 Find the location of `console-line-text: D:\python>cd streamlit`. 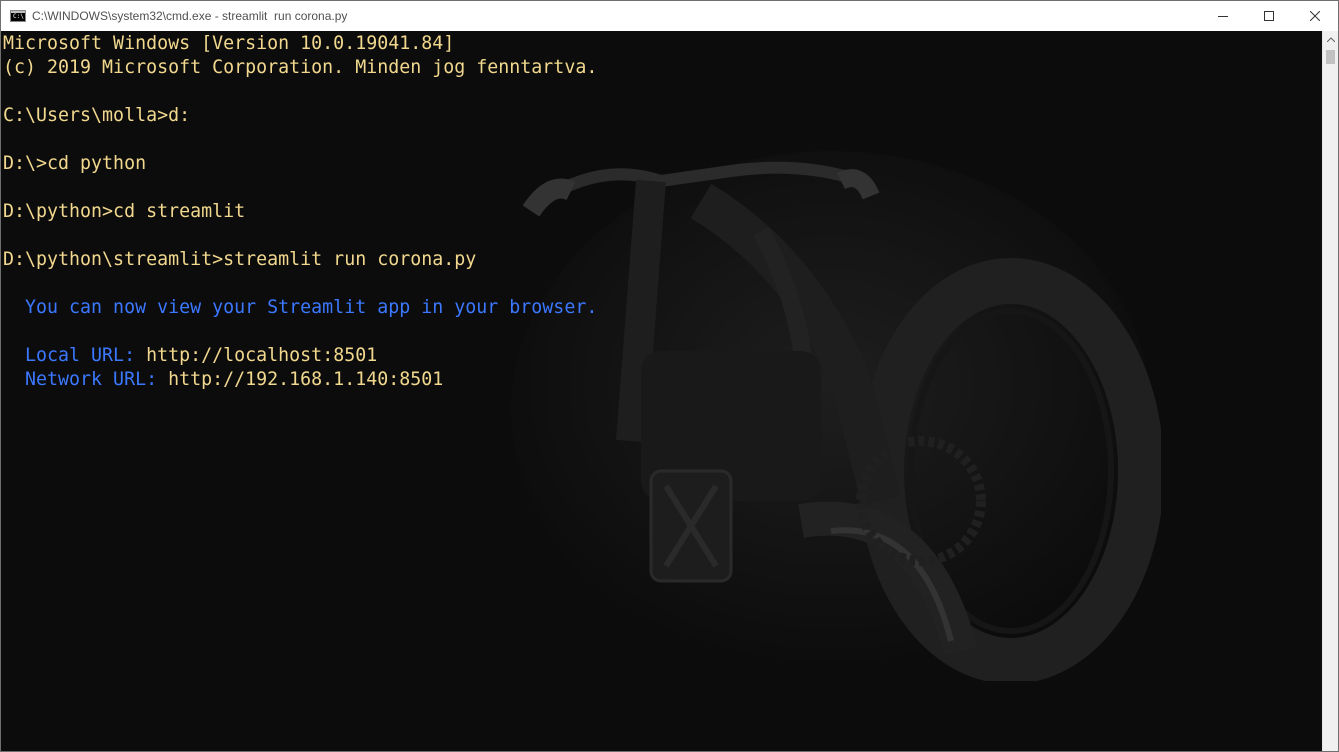

console-line-text: D:\python>cd streamlit is located at coordinates (124, 211).